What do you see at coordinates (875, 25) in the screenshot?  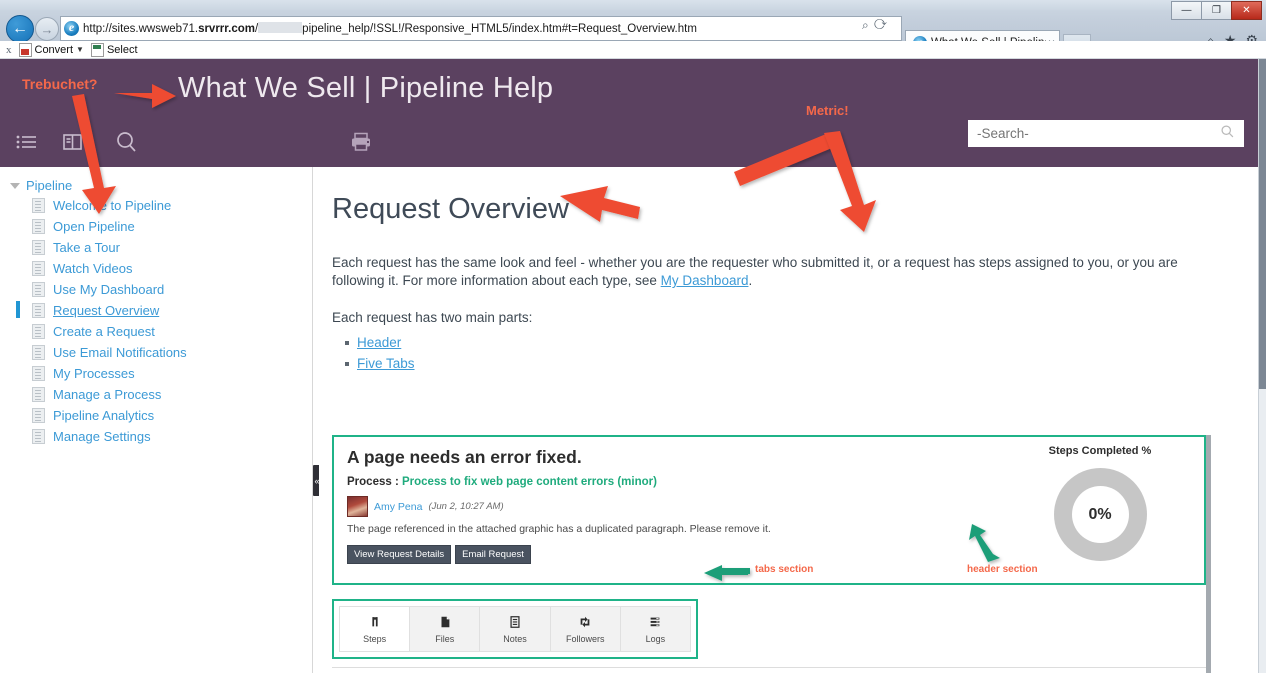 I see `address-search-refresh-icon: ⌕ ⟳` at bounding box center [875, 25].